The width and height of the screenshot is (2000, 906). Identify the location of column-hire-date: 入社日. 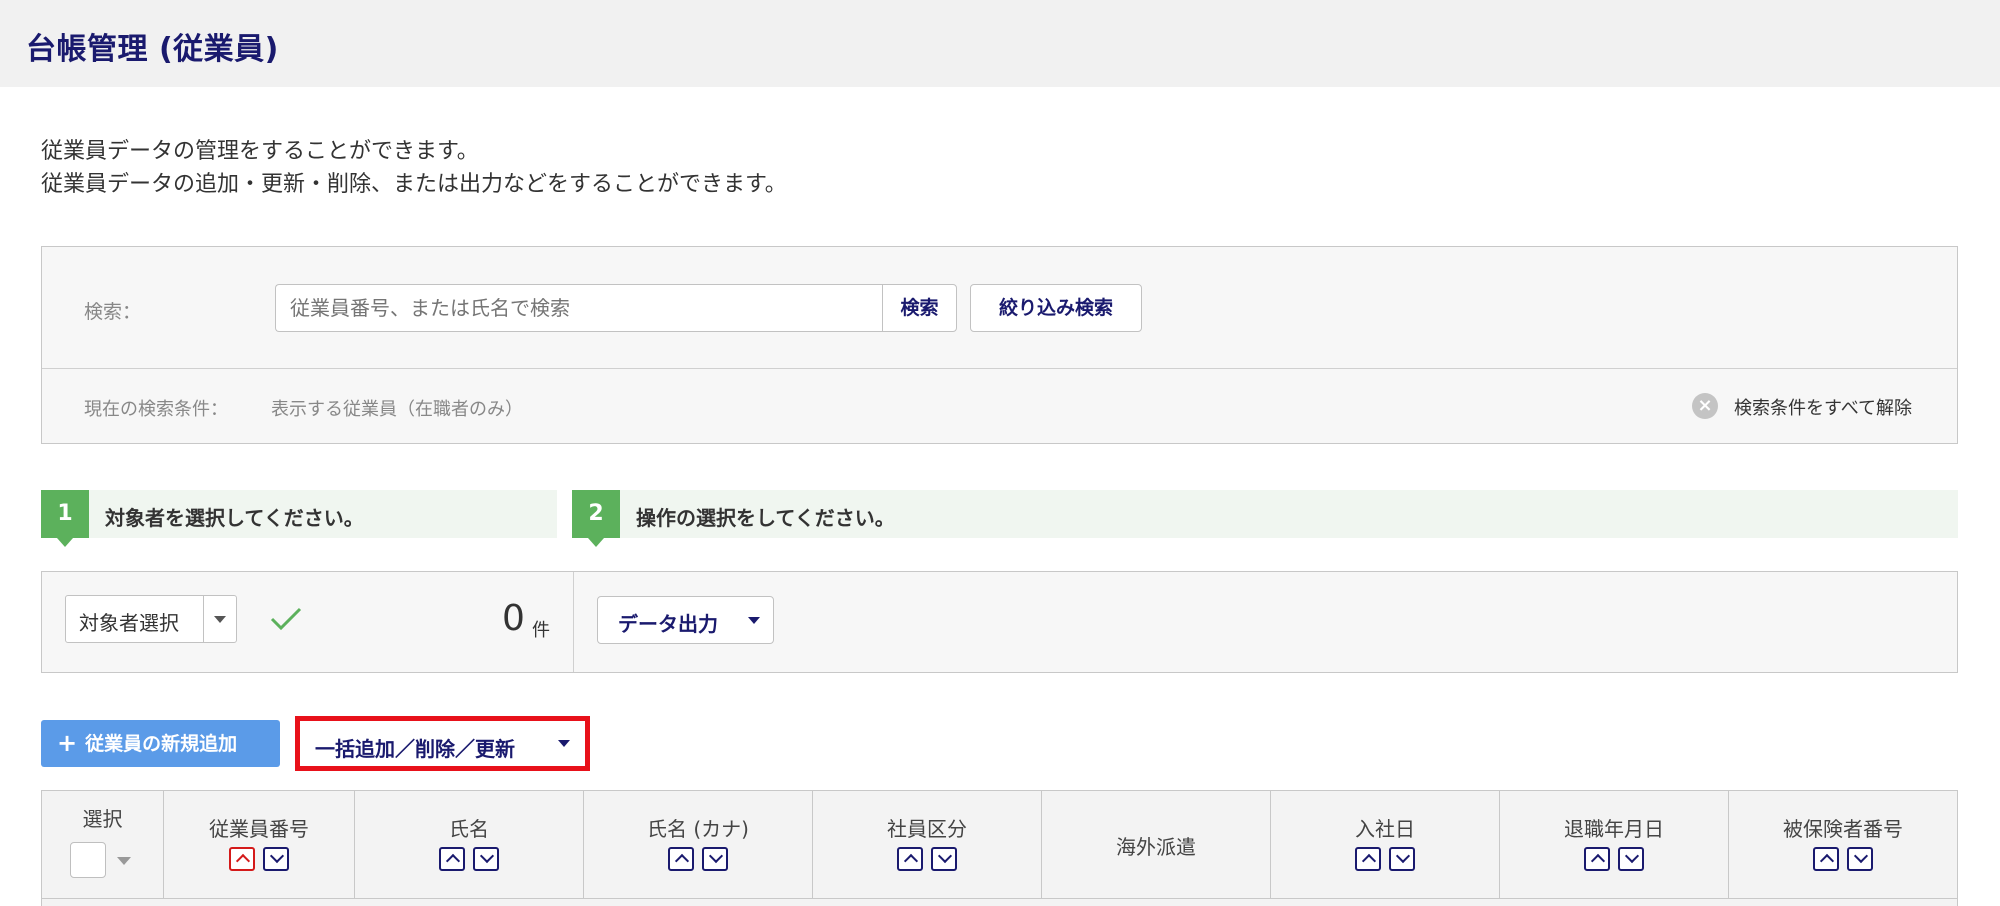
(1385, 845).